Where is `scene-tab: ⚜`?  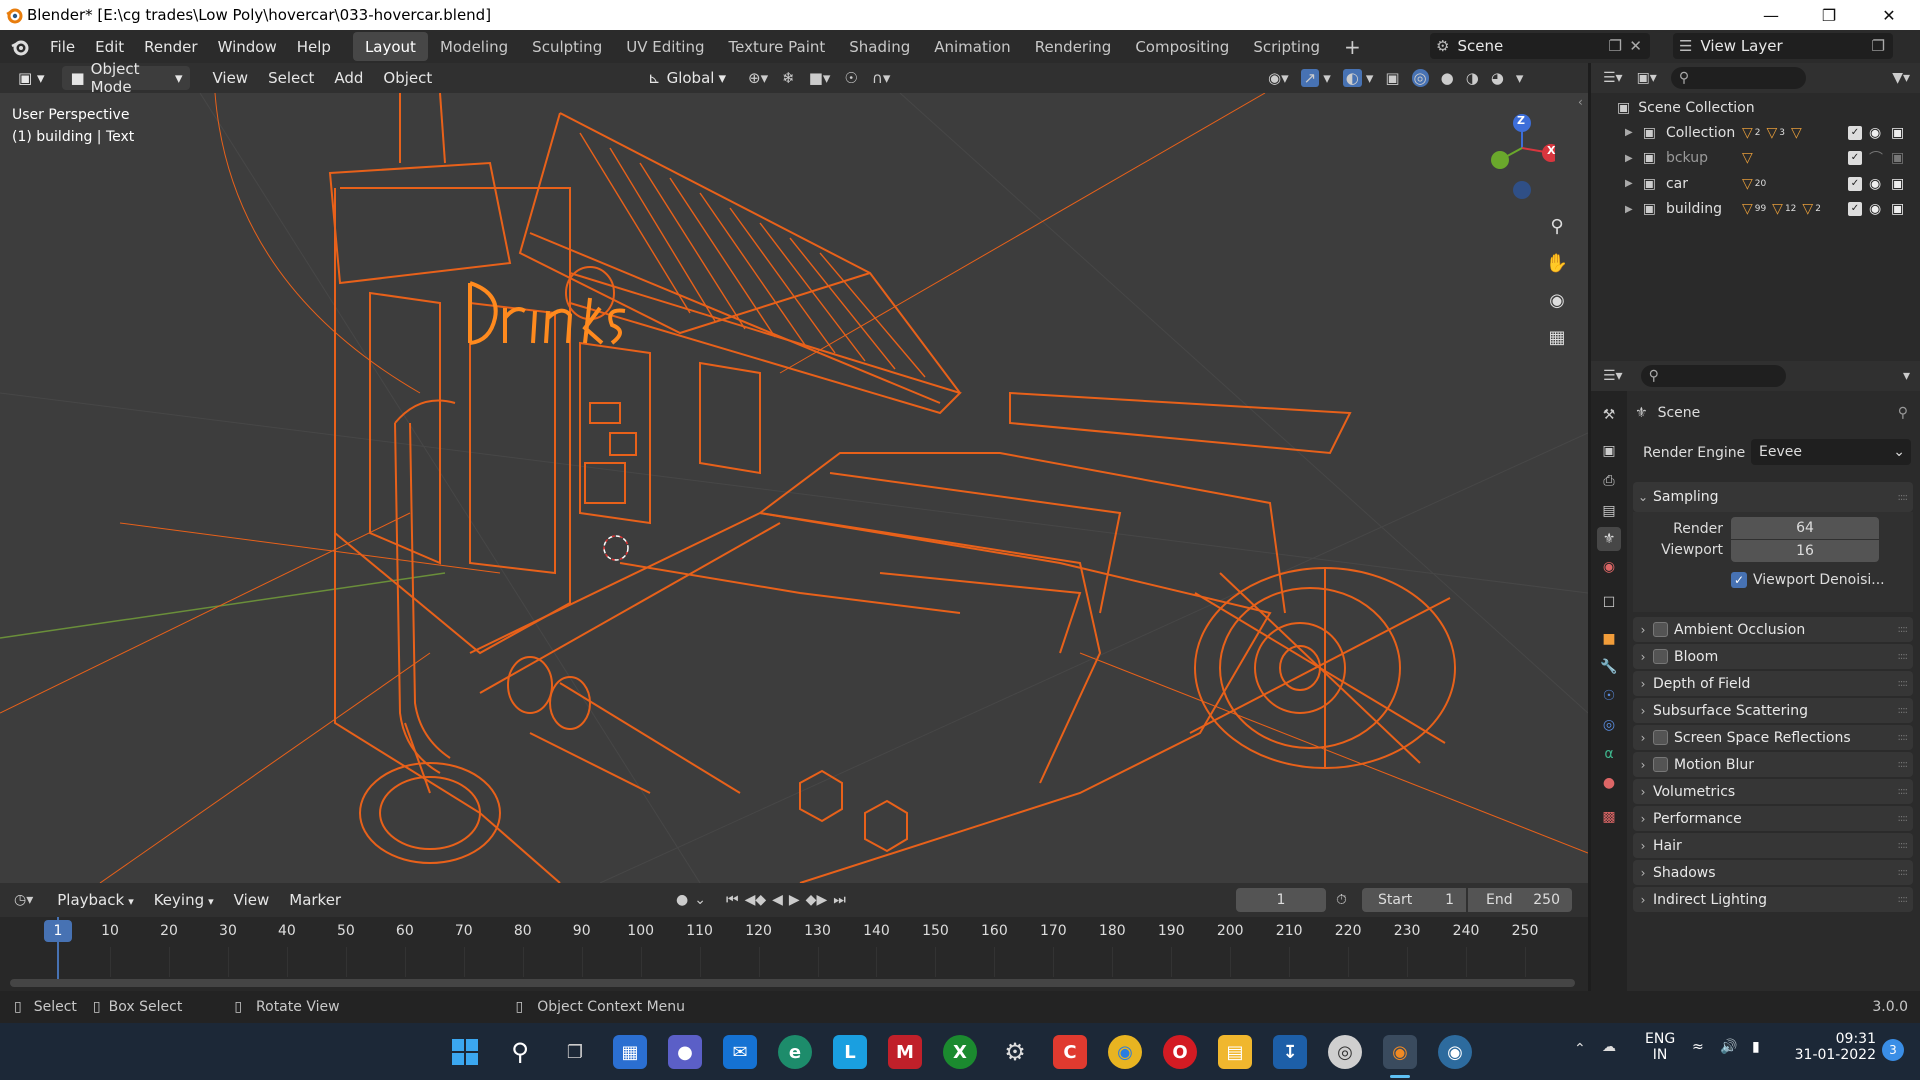 scene-tab: ⚜ is located at coordinates (1609, 539).